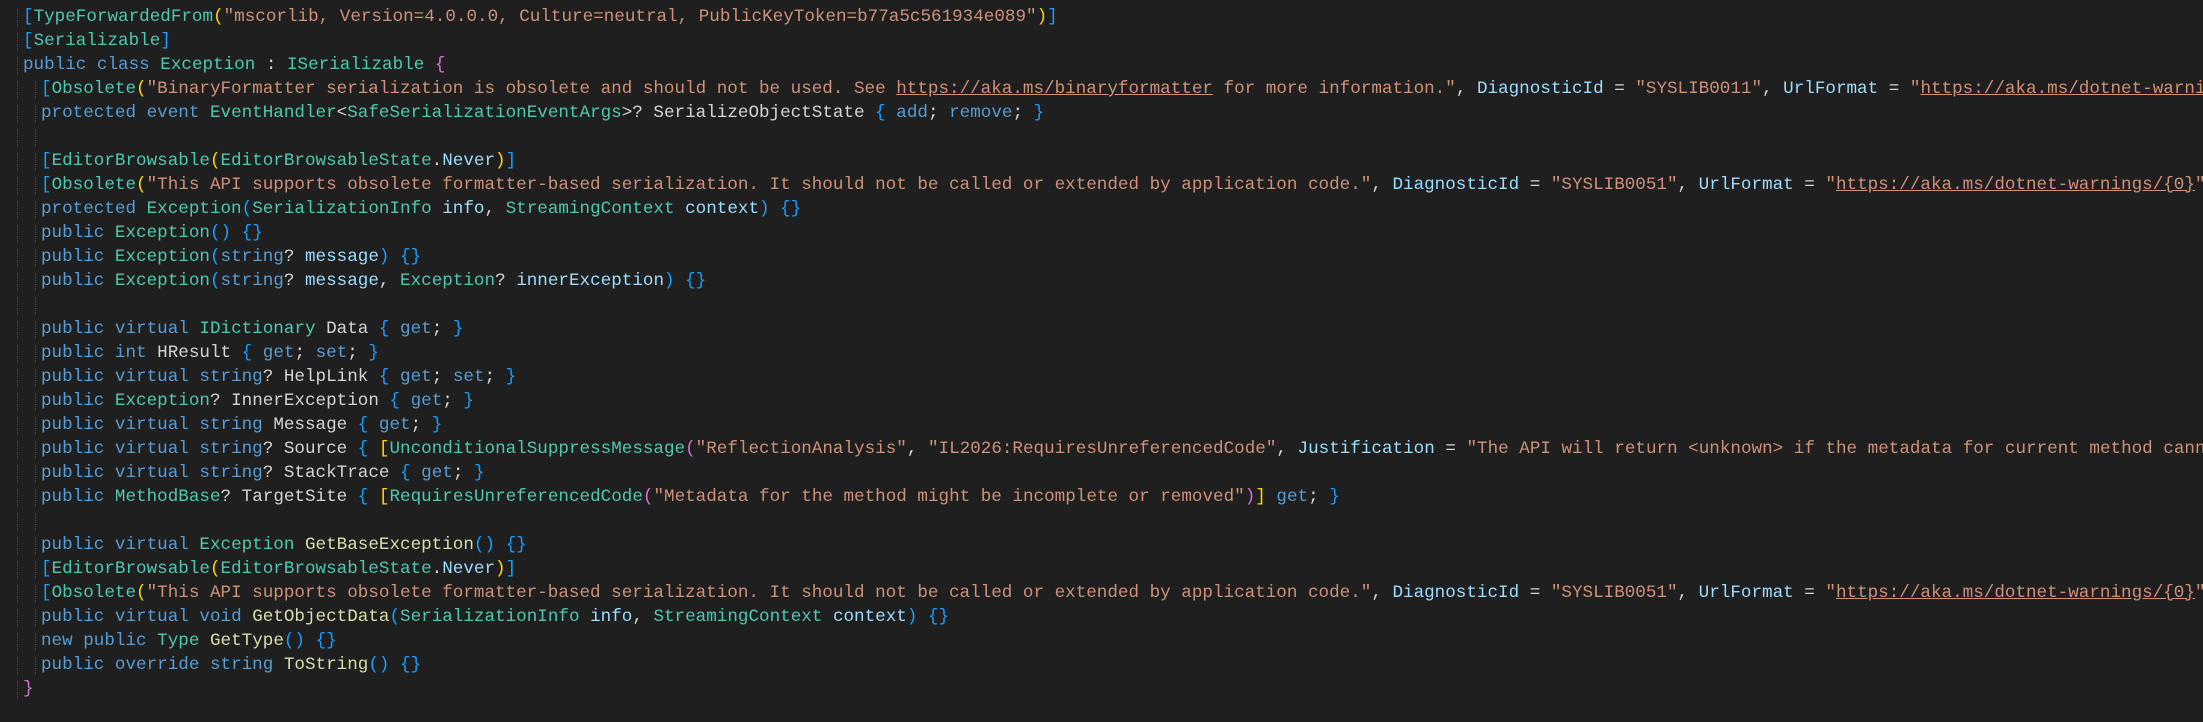 Image resolution: width=2203 pixels, height=722 pixels. What do you see at coordinates (759, 113) in the screenshot?
I see `code-text: SerializeObjectState` at bounding box center [759, 113].